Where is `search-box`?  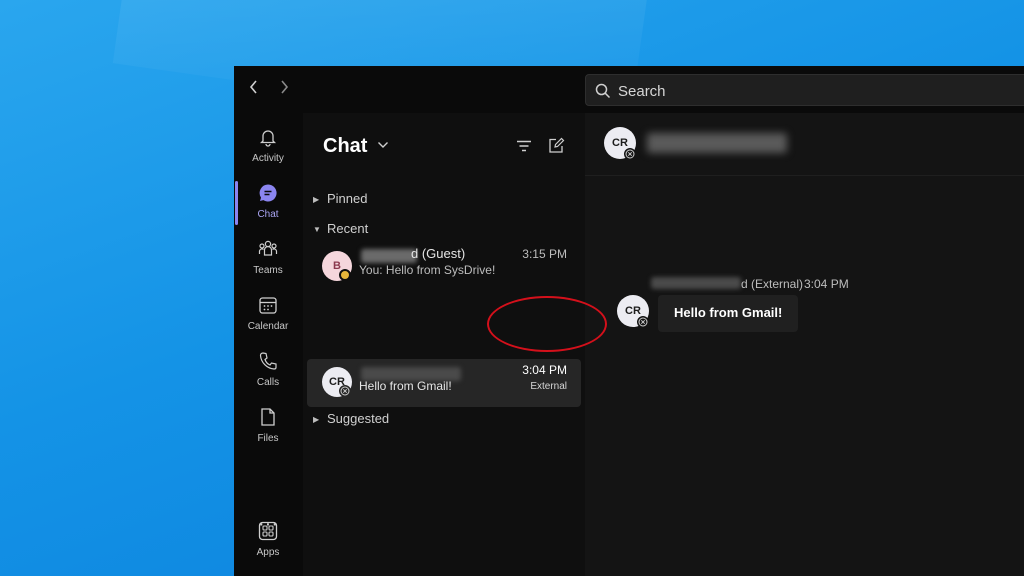
search-box is located at coordinates (804, 90).